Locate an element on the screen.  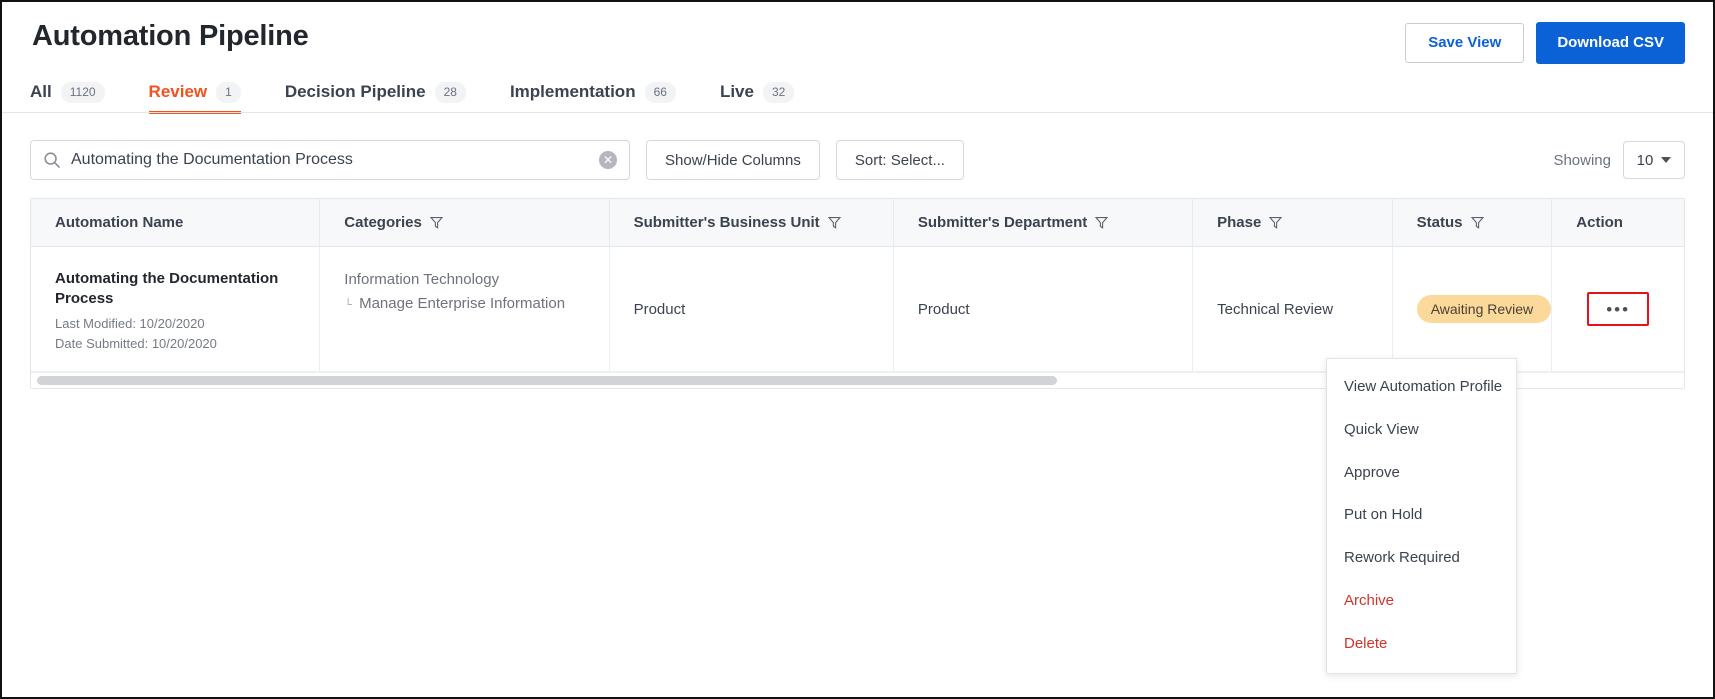
tab-live-label: Live is located at coordinates (736, 92).